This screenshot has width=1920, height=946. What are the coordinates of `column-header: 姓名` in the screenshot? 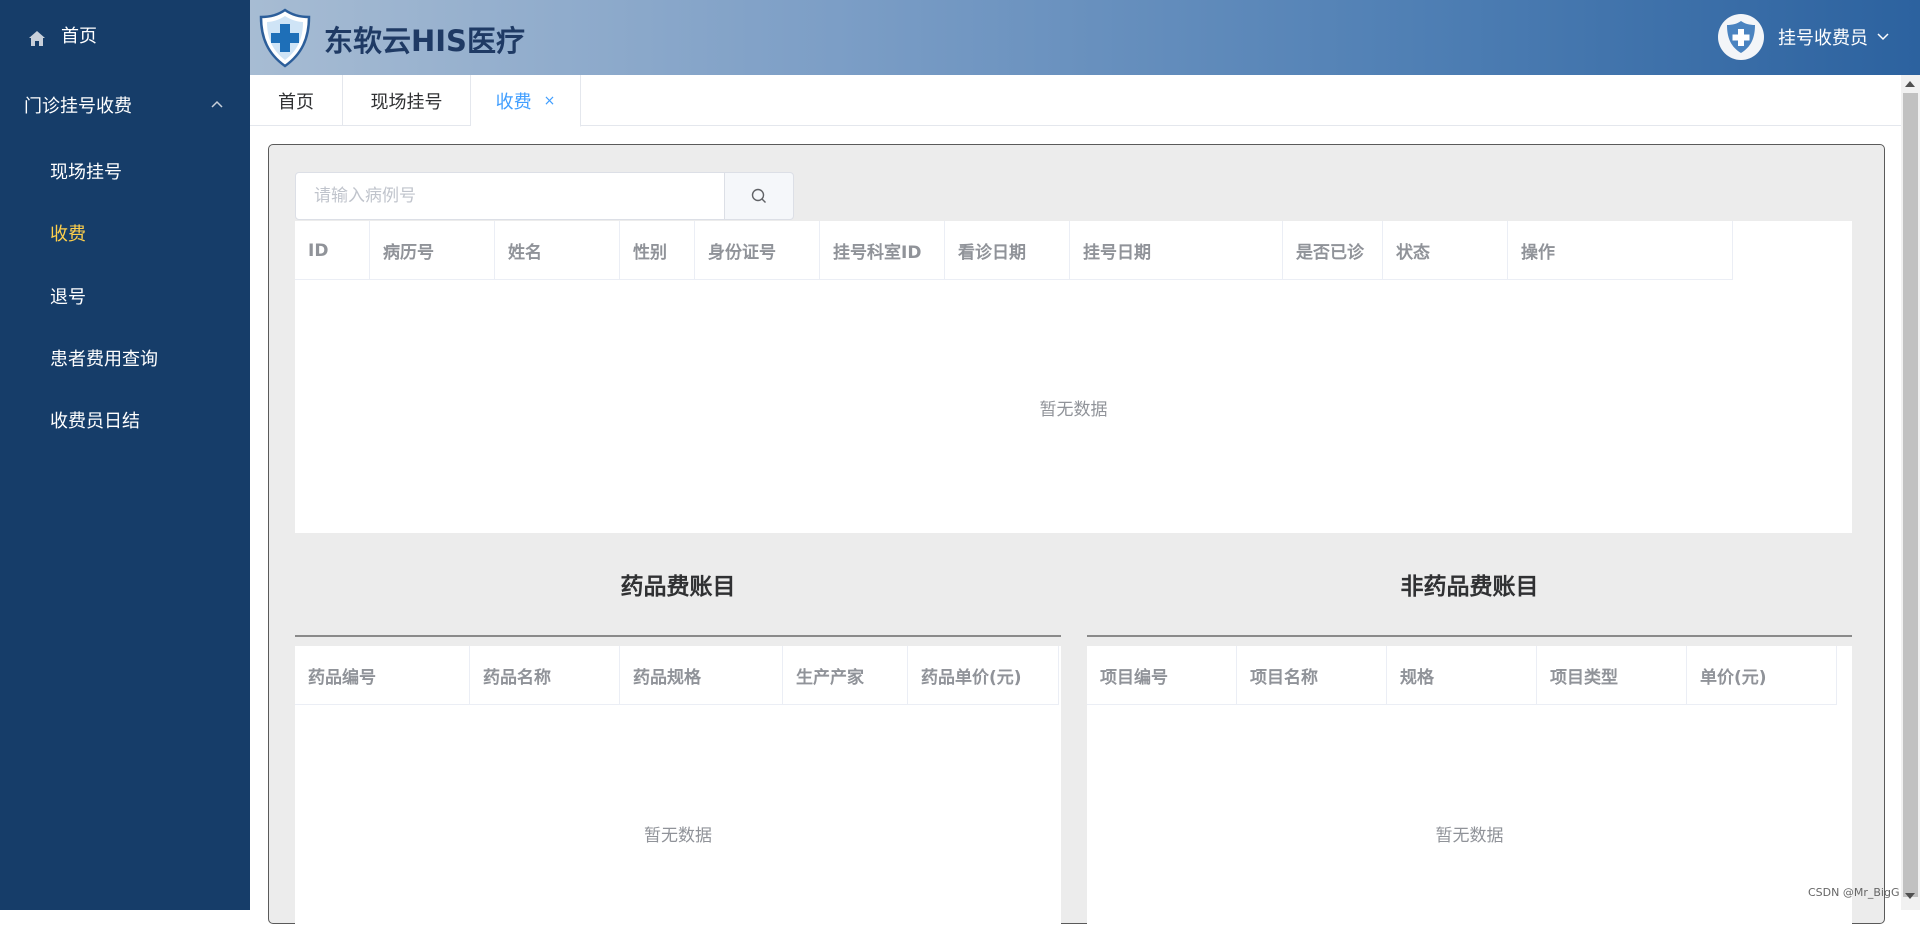 It's located at (557, 250).